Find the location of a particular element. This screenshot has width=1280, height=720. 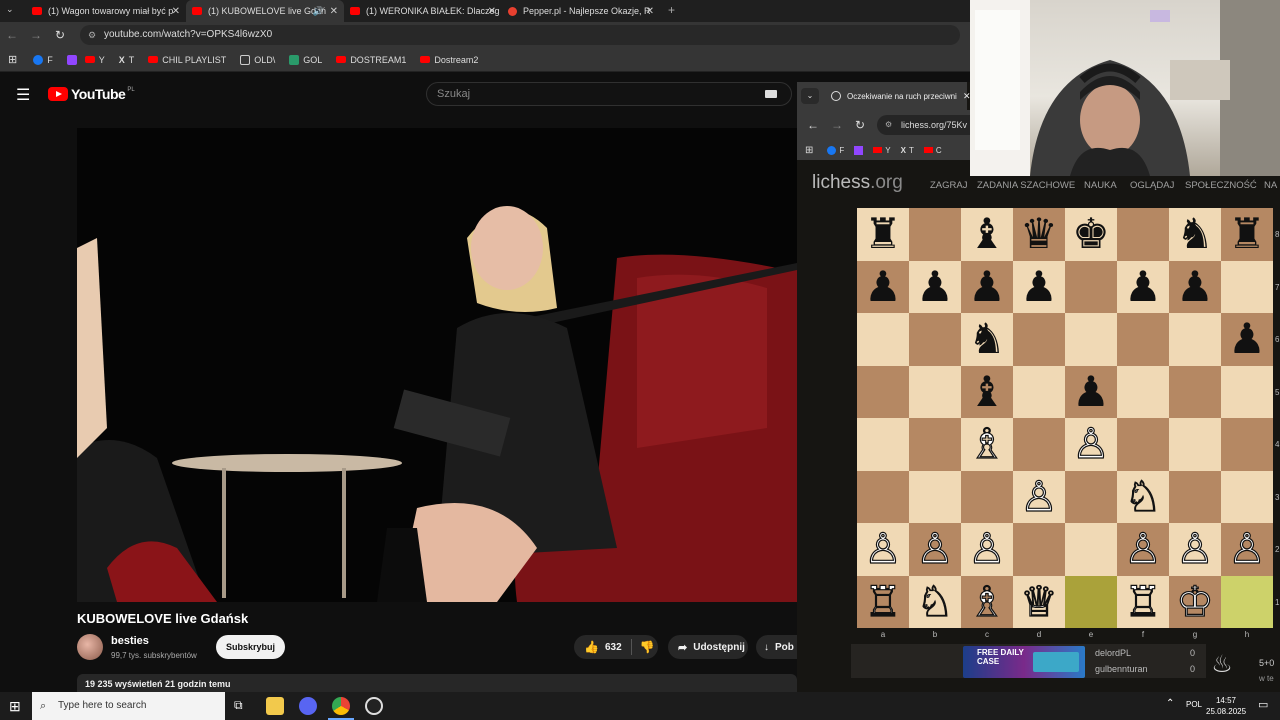

channel-name: besties is located at coordinates (130, 641).